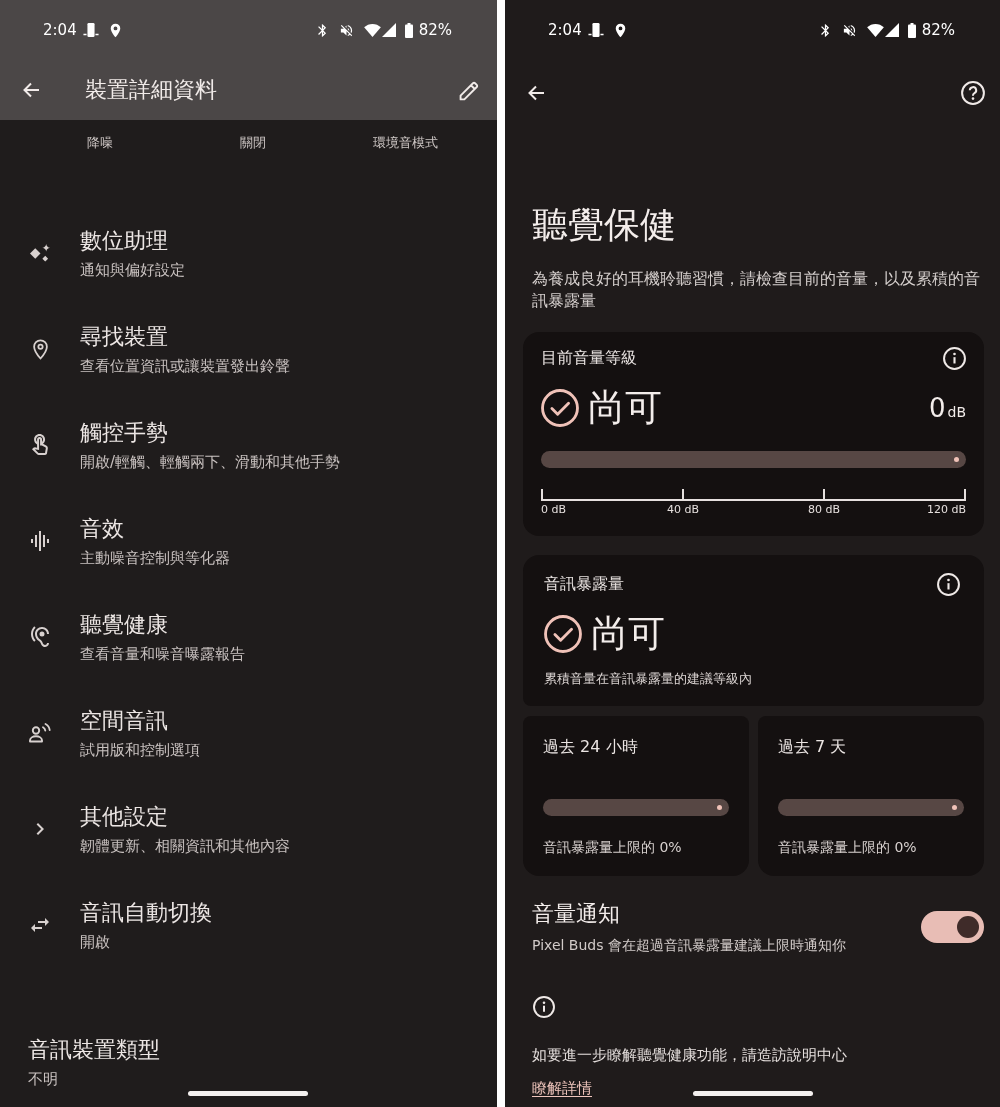 The width and height of the screenshot is (1000, 1107). Describe the element at coordinates (40, 637) in the screenshot. I see `ear-icon` at that location.